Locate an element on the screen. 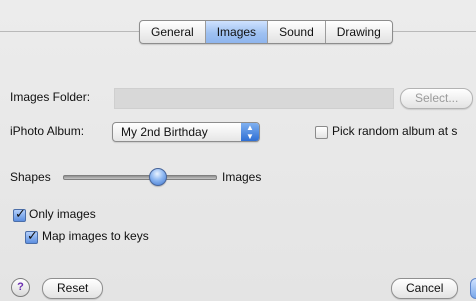 This screenshot has width=476, height=301. help-button: ? is located at coordinates (20, 287).